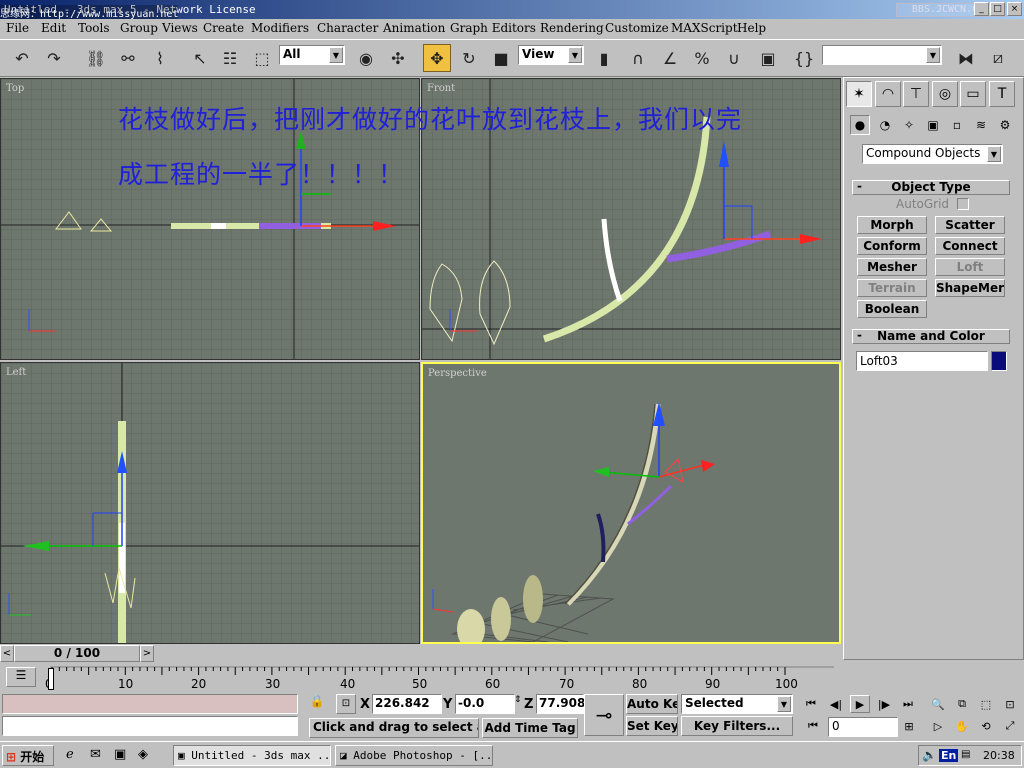  What do you see at coordinates (551, 55) in the screenshot?
I see `ref-coord-dropdown: View ▼` at bounding box center [551, 55].